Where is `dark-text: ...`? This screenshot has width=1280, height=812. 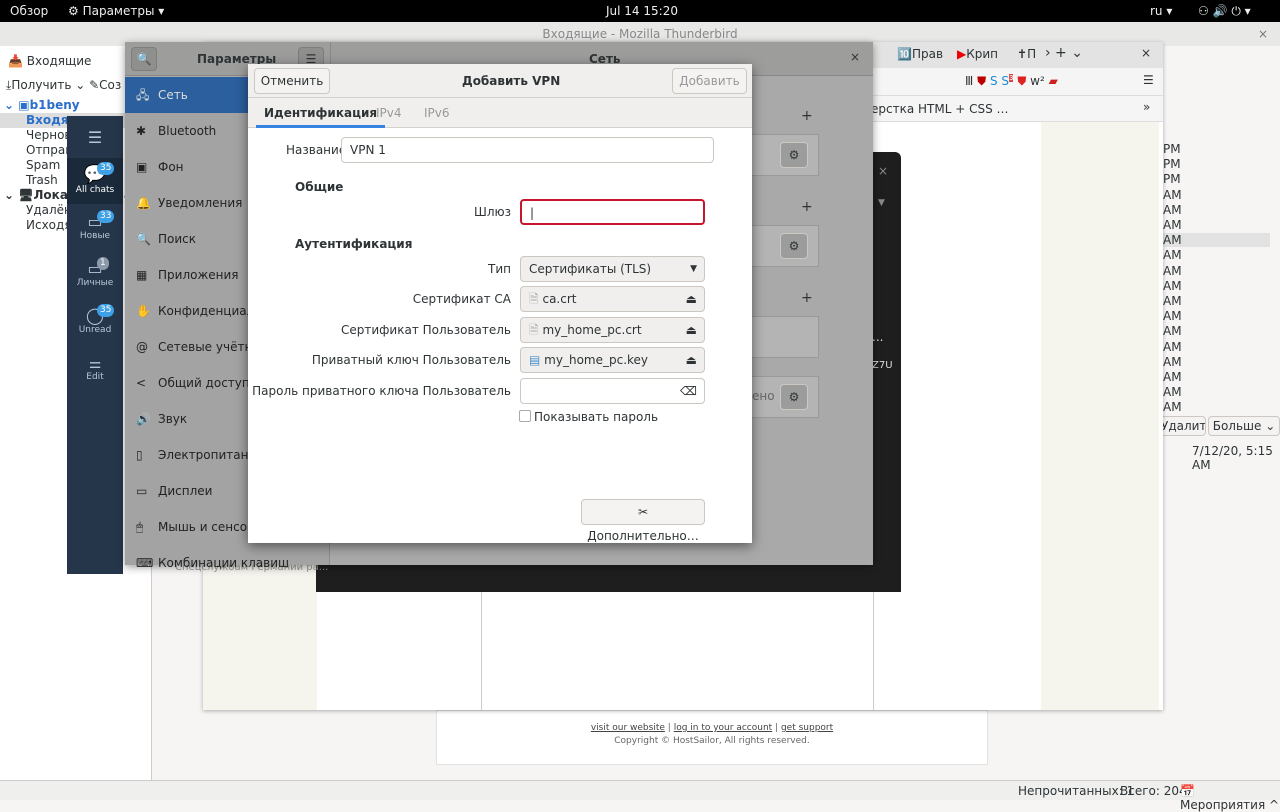 dark-text: ... is located at coordinates (878, 337).